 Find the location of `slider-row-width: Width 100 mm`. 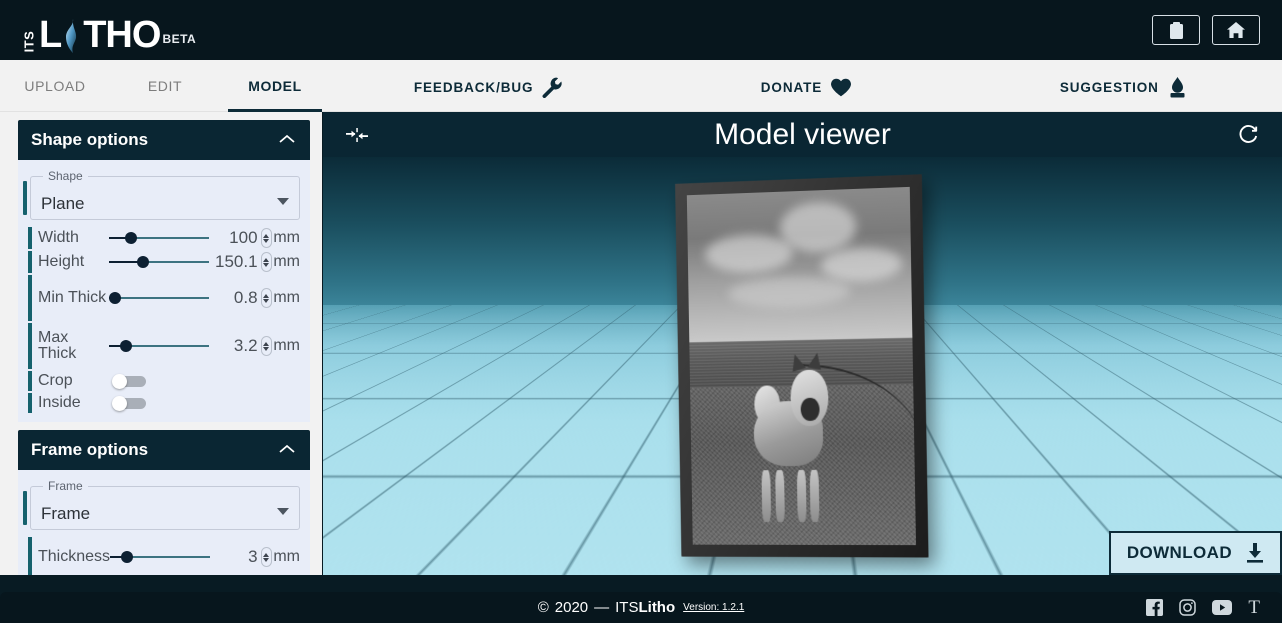

slider-row-width: Width 100 mm is located at coordinates (164, 238).